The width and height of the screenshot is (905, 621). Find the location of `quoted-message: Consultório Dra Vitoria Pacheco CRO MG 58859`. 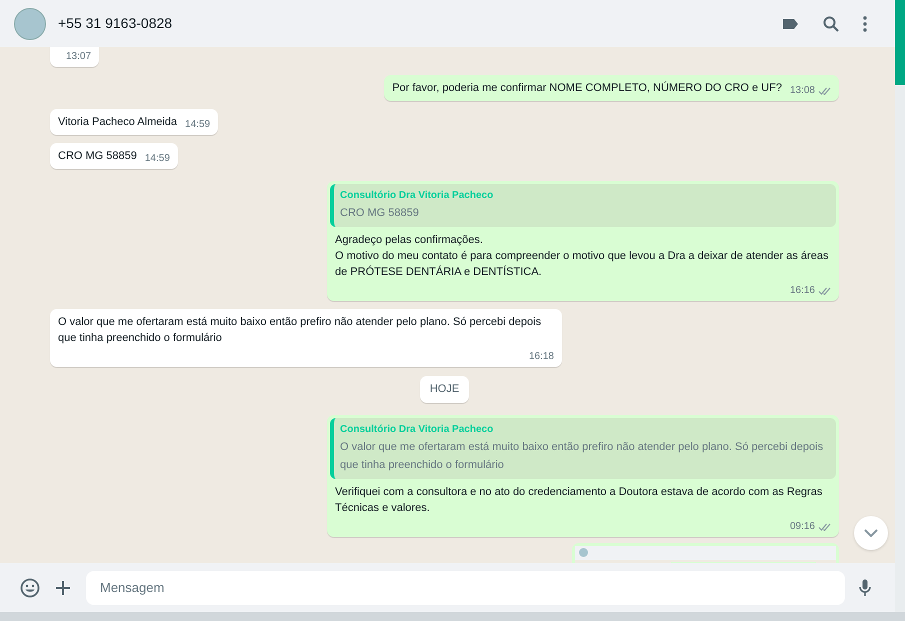

quoted-message: Consultório Dra Vitoria Pacheco CRO MG 58859 is located at coordinates (583, 205).